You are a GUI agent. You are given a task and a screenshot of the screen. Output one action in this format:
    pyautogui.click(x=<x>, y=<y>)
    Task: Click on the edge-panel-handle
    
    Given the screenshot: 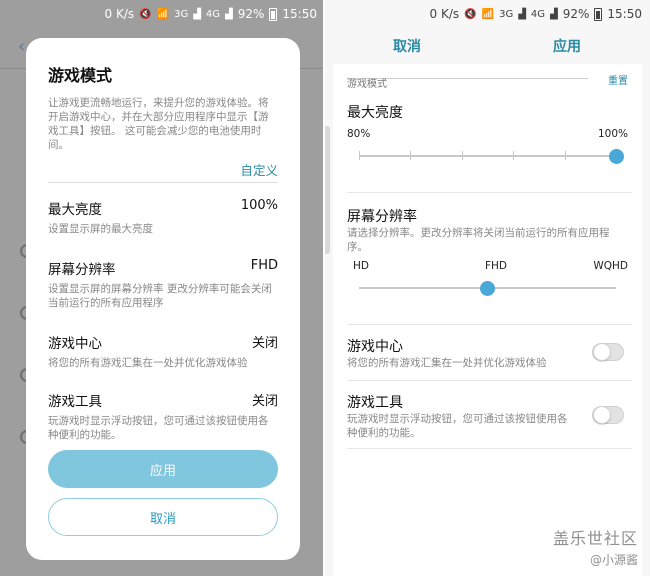 What is the action you would take?
    pyautogui.click(x=327, y=190)
    